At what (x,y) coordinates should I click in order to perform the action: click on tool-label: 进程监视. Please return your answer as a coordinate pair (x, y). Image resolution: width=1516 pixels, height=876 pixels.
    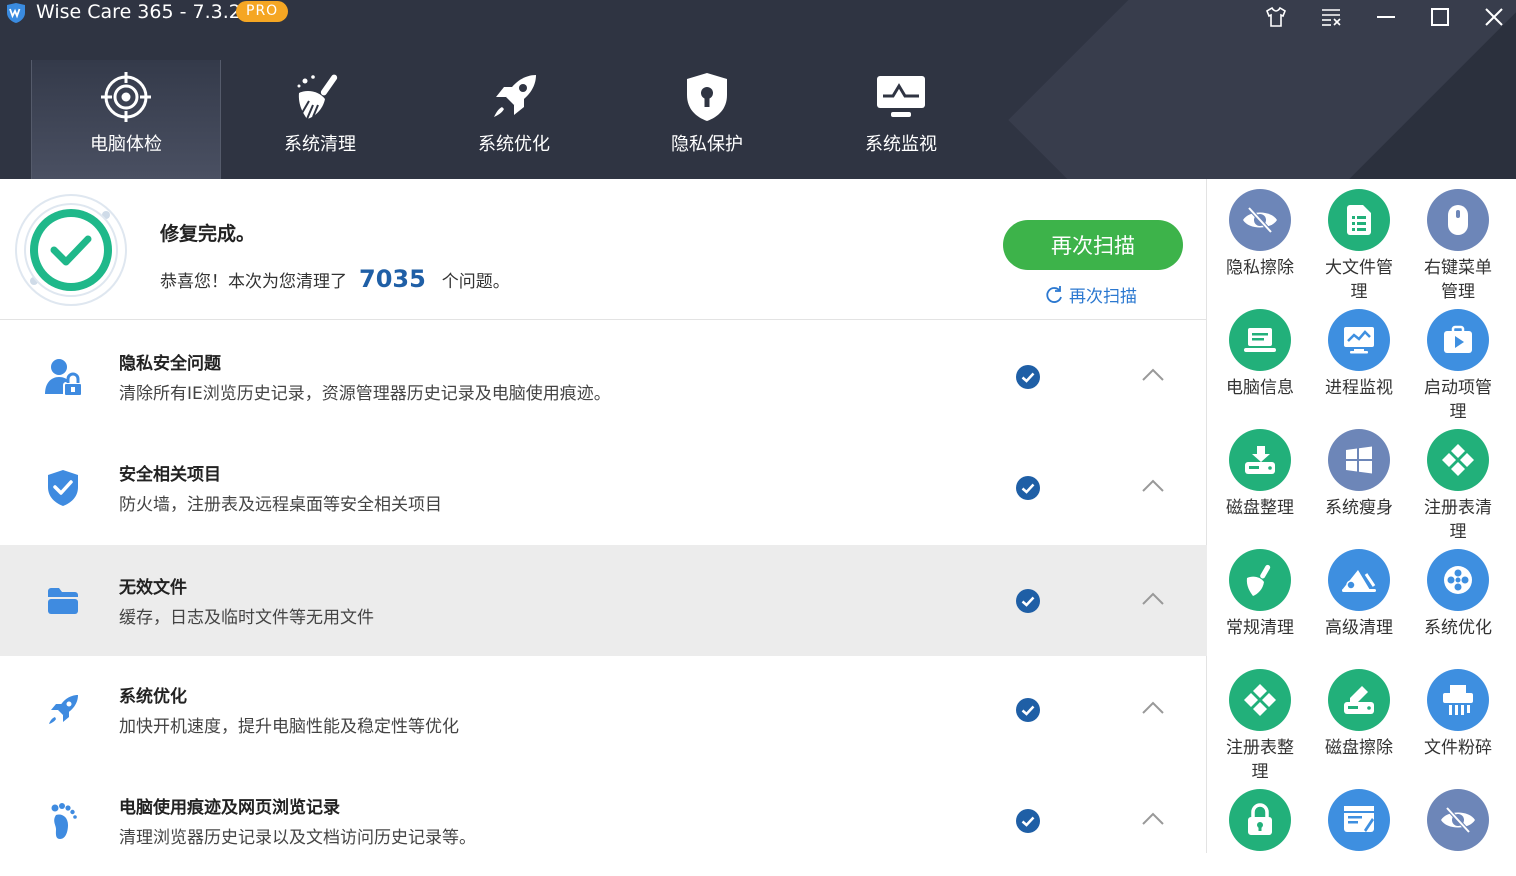
    Looking at the image, I should click on (1359, 388).